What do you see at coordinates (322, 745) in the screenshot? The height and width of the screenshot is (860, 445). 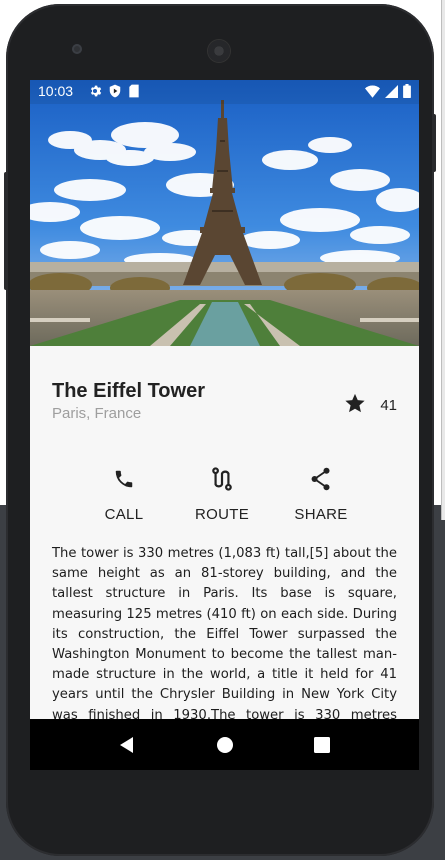 I see `recents-icon` at bounding box center [322, 745].